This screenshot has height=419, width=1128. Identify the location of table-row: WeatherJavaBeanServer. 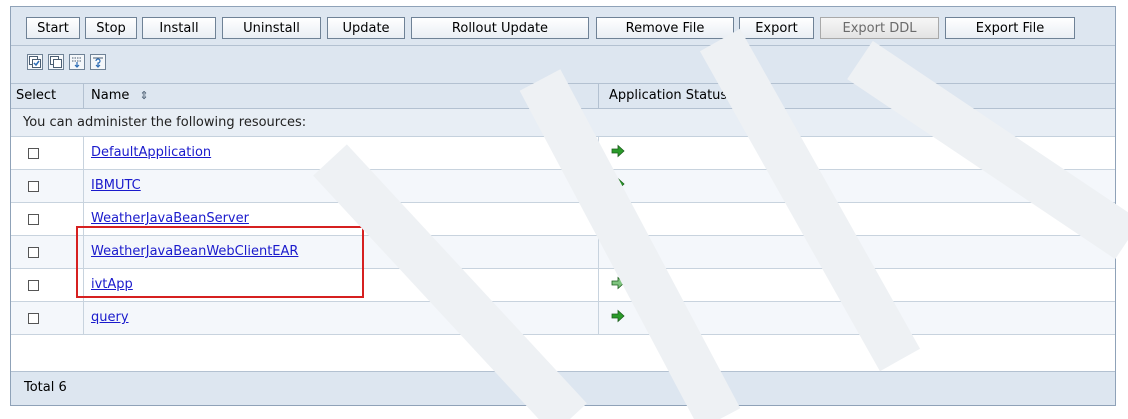
(563, 219).